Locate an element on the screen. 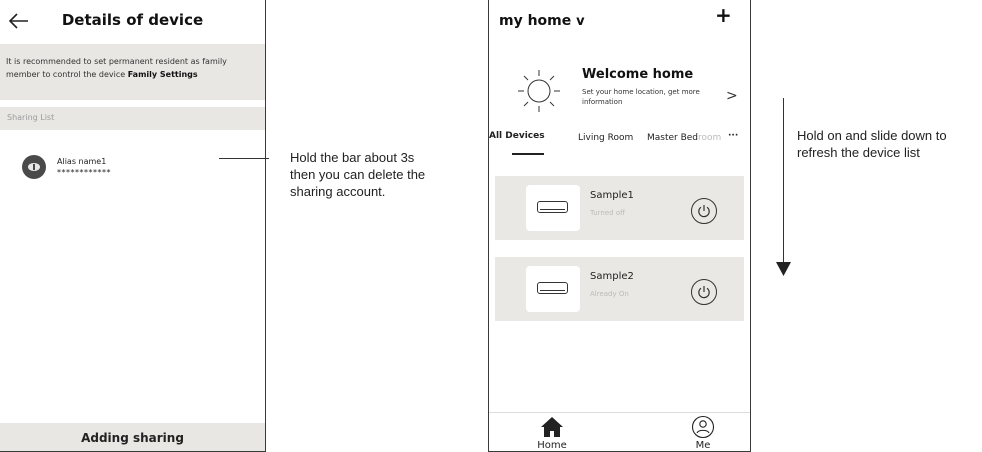  device-status: Turned off is located at coordinates (607, 213).